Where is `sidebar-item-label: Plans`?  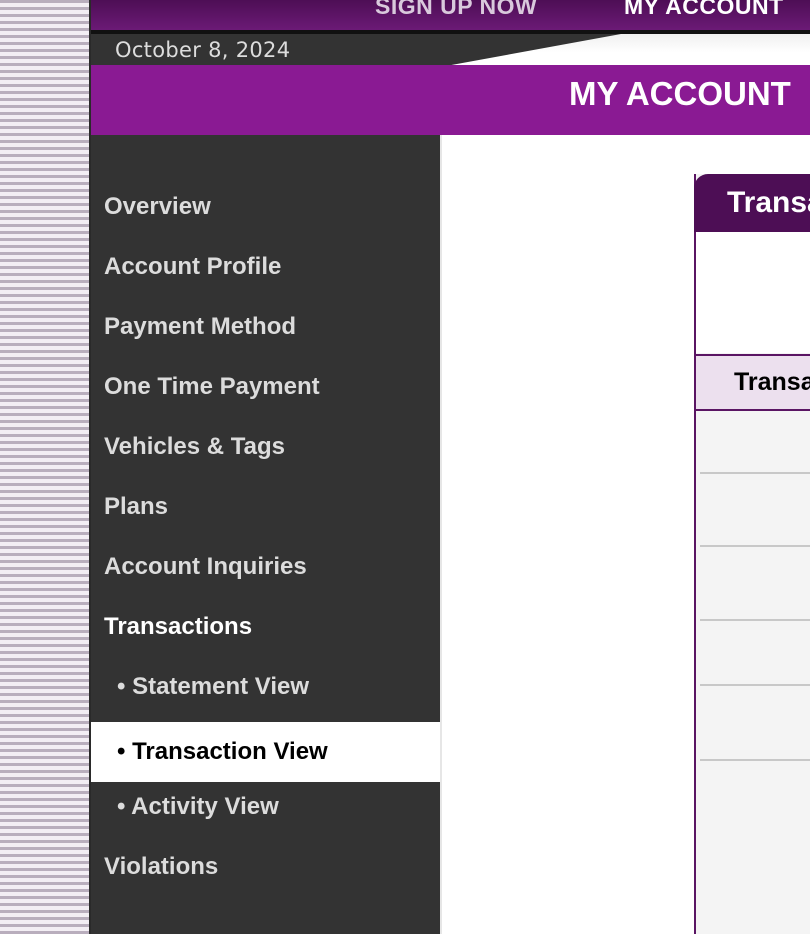 sidebar-item-label: Plans is located at coordinates (136, 506).